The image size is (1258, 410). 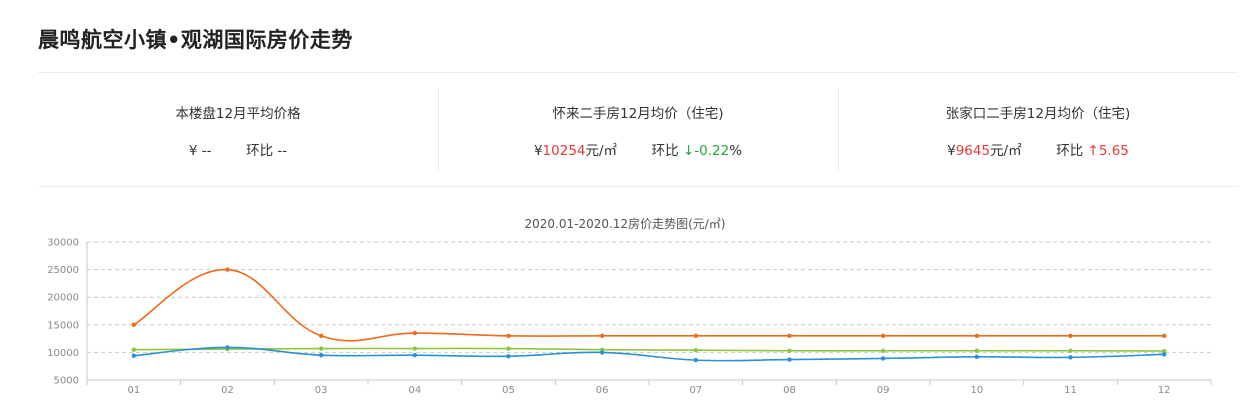 I want to click on y-tick-label: 10000, so click(x=63, y=353).